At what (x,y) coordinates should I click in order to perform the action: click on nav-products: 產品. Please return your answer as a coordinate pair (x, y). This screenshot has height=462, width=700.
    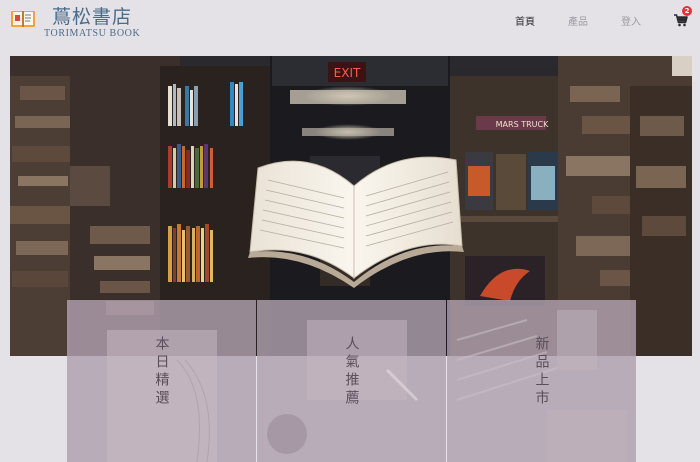
    Looking at the image, I should click on (578, 20).